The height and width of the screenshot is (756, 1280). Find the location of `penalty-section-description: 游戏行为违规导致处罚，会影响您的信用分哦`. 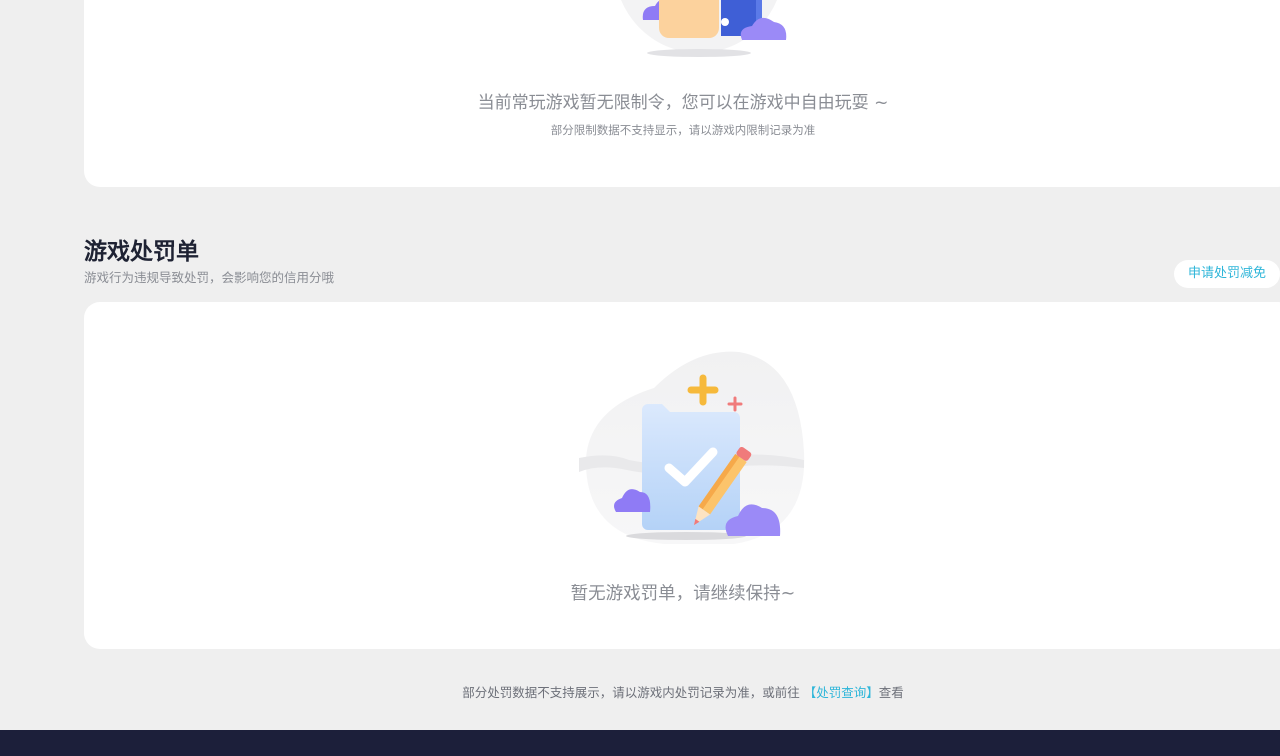

penalty-section-description: 游戏行为违规导致处罚，会影响您的信用分哦 is located at coordinates (209, 277).